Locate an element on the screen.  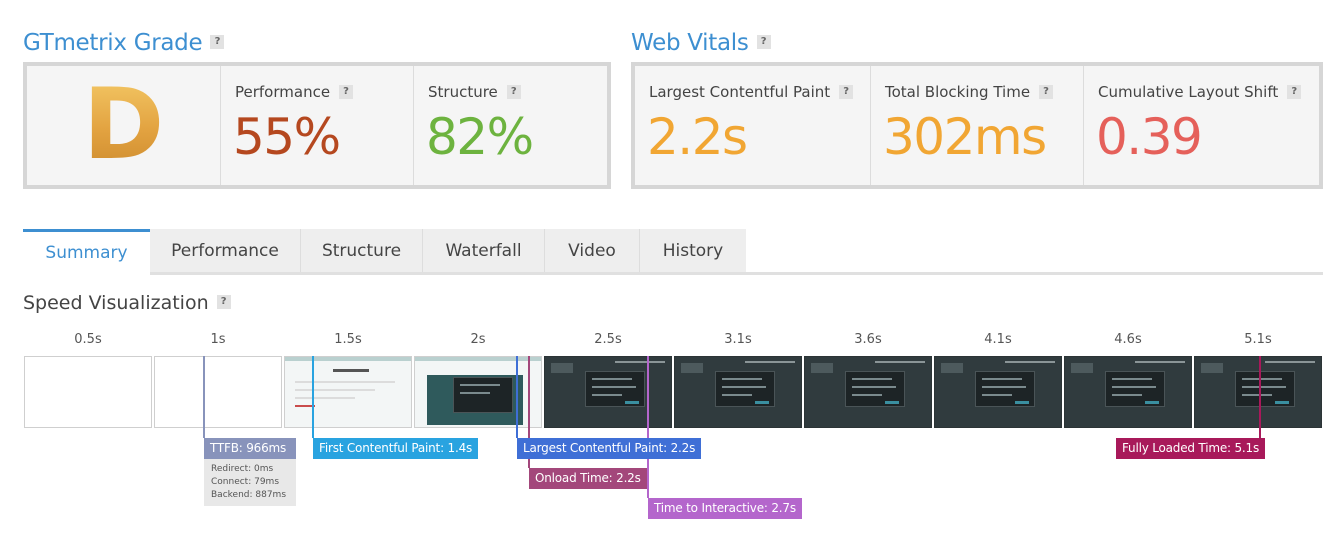
speed-viz-help-icon: ? is located at coordinates (223, 301).